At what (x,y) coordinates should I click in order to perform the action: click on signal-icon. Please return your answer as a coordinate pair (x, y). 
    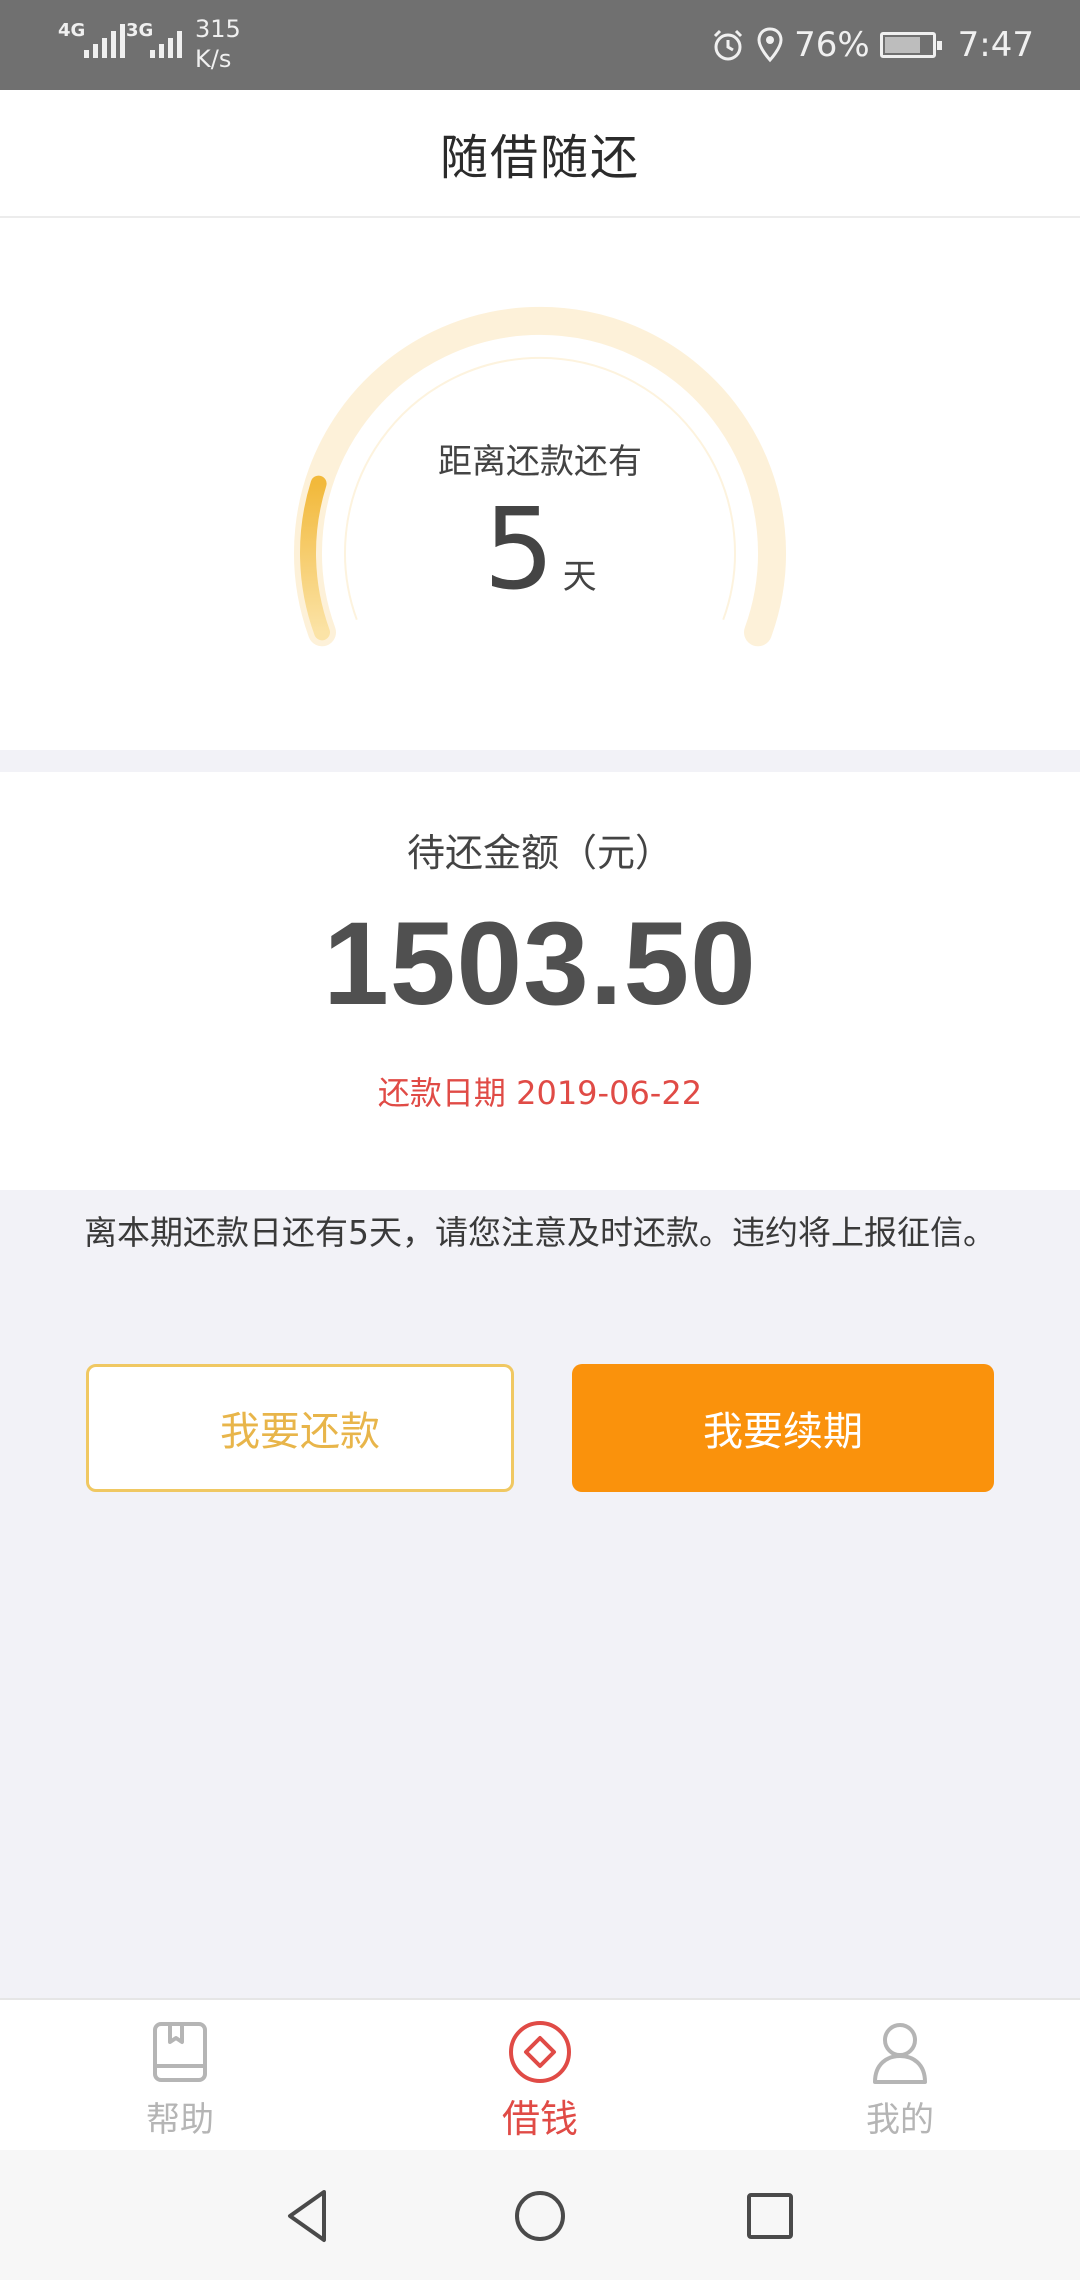
    Looking at the image, I should click on (104, 41).